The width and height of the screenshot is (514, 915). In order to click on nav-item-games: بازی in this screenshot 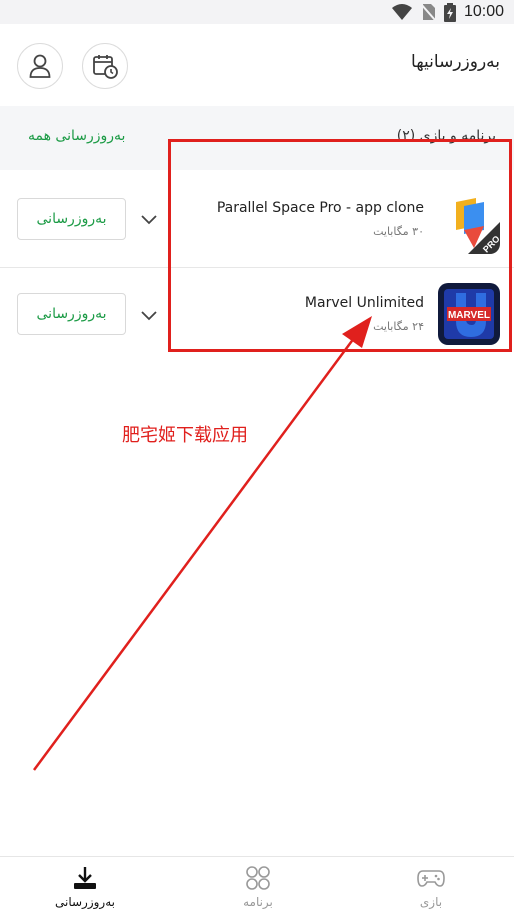, I will do `click(431, 887)`.